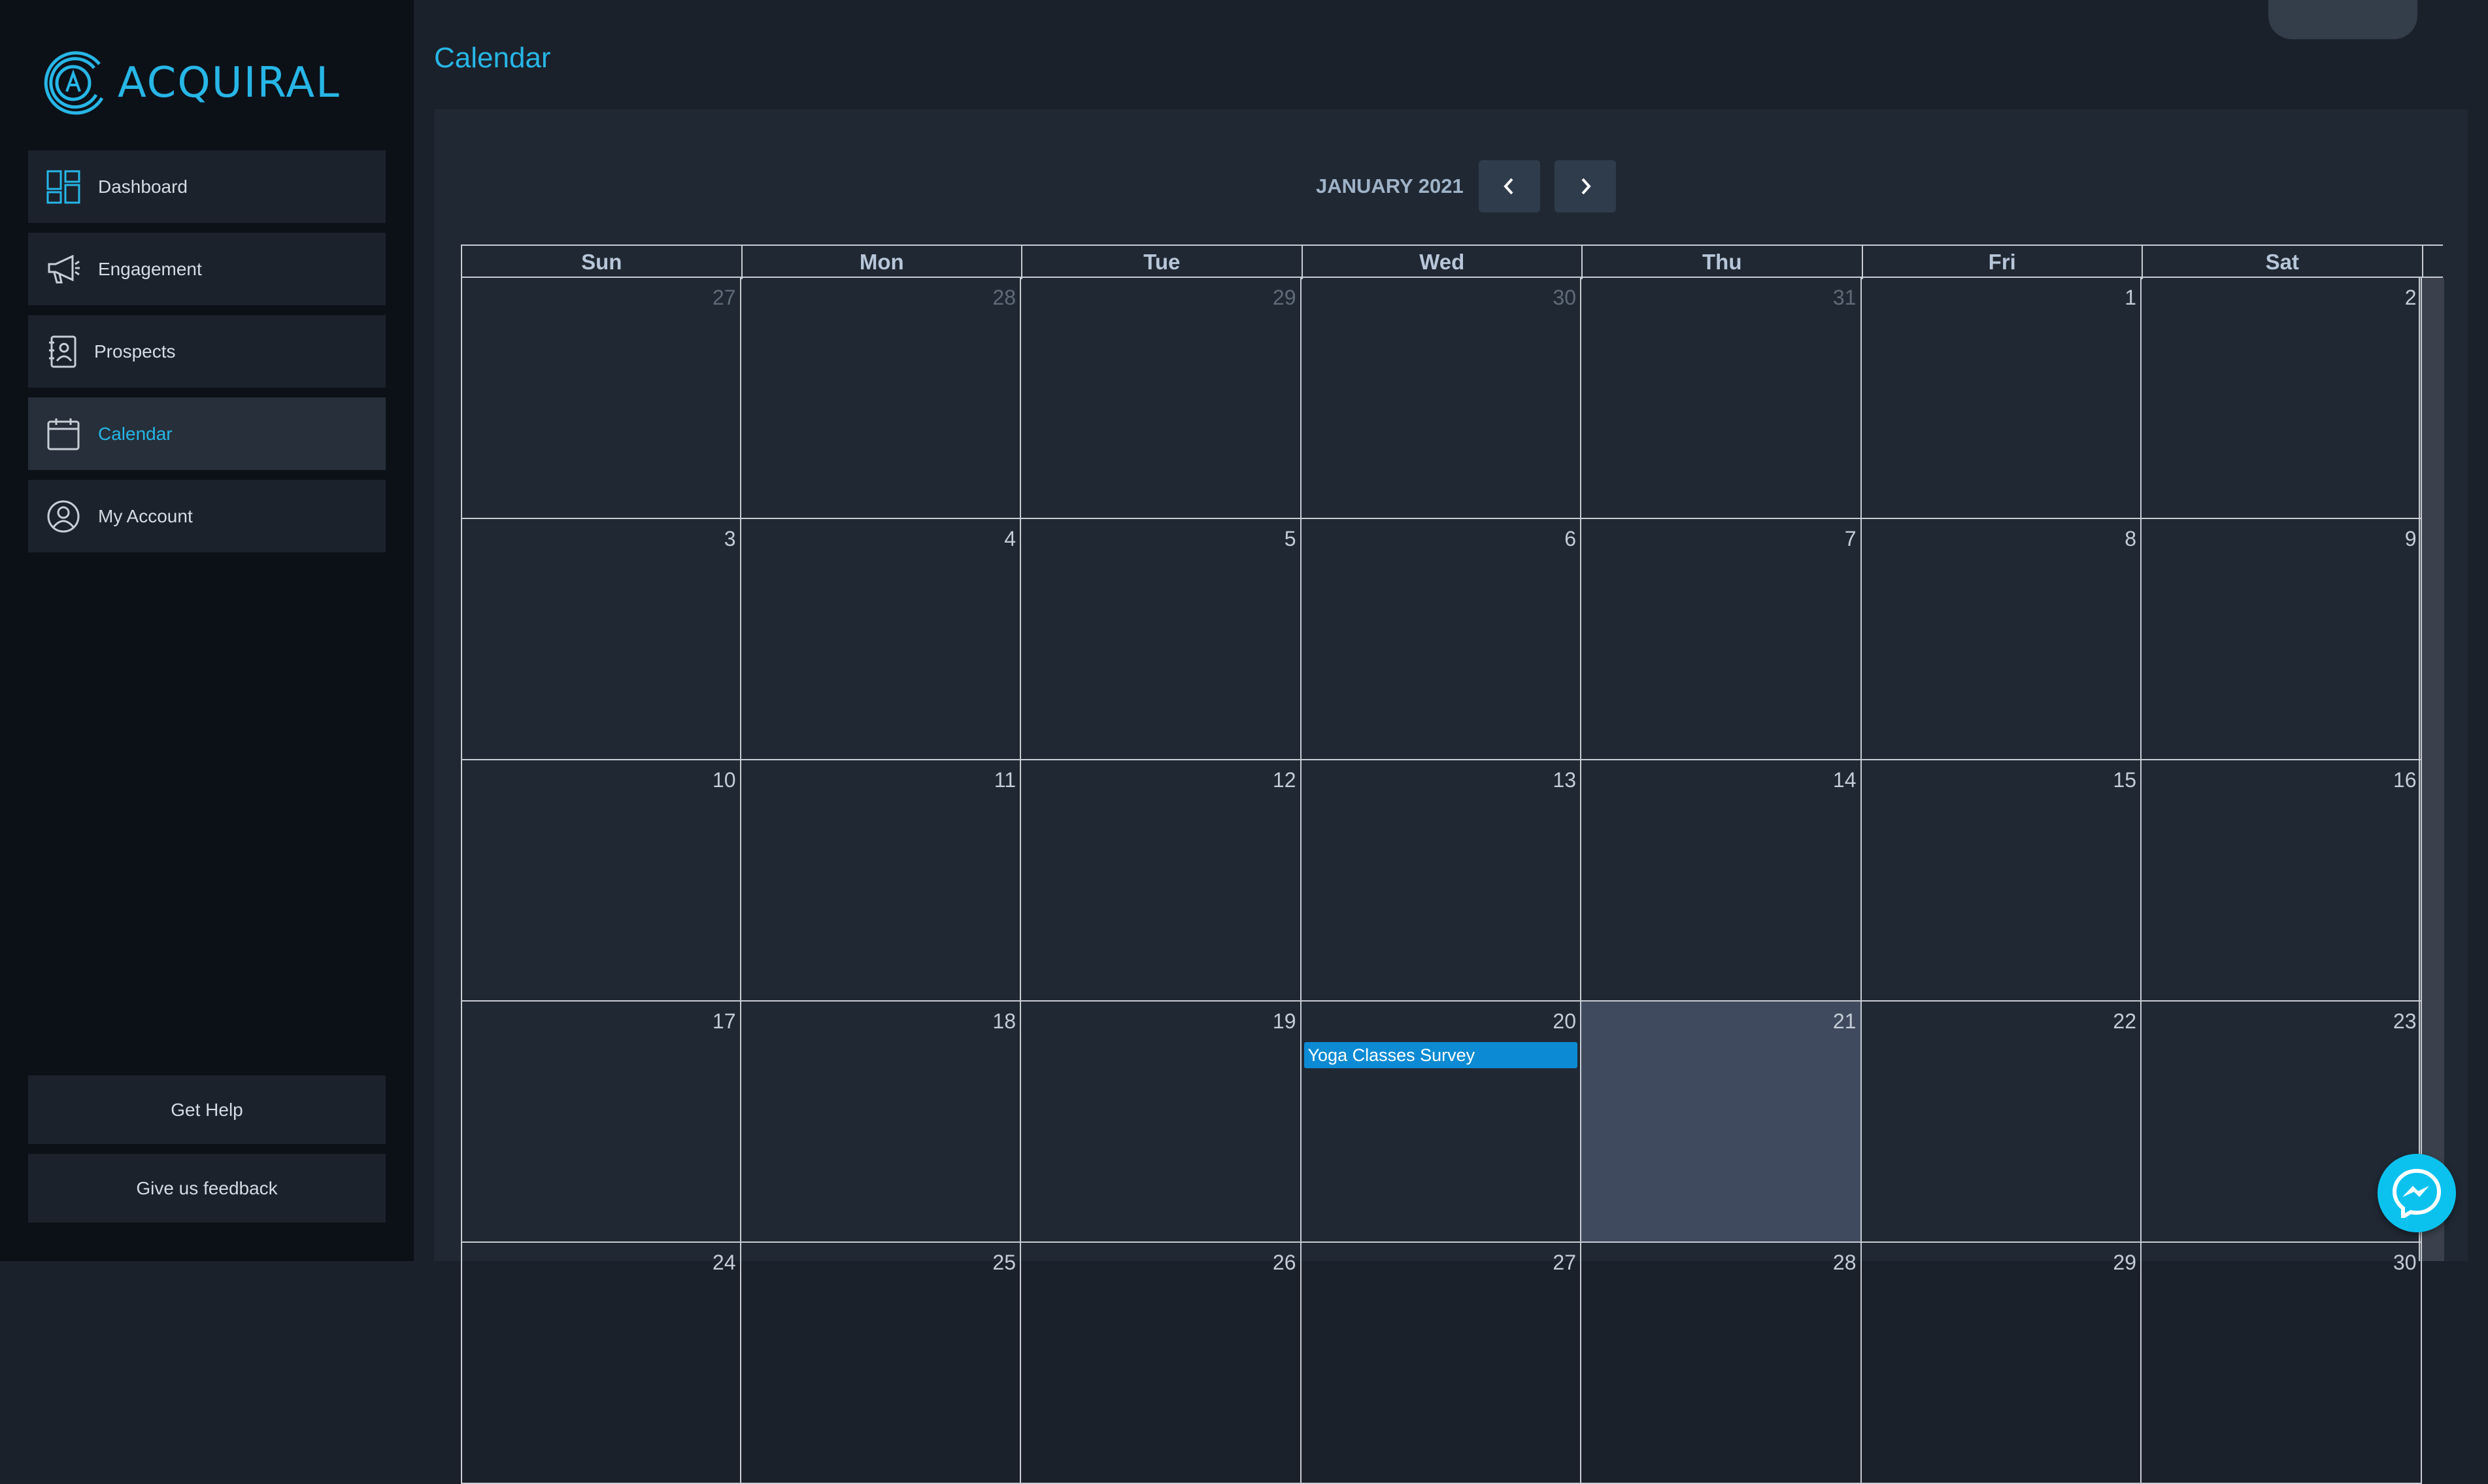 Image resolution: width=2488 pixels, height=1484 pixels. I want to click on day-number: 23, so click(2405, 1021).